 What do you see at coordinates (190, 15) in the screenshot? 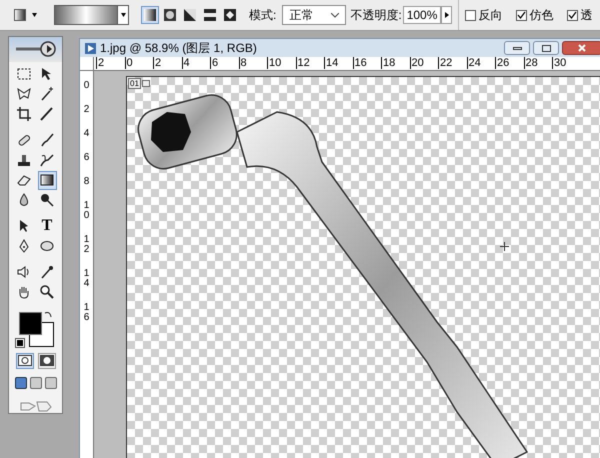
I see `angle-gradient-button` at bounding box center [190, 15].